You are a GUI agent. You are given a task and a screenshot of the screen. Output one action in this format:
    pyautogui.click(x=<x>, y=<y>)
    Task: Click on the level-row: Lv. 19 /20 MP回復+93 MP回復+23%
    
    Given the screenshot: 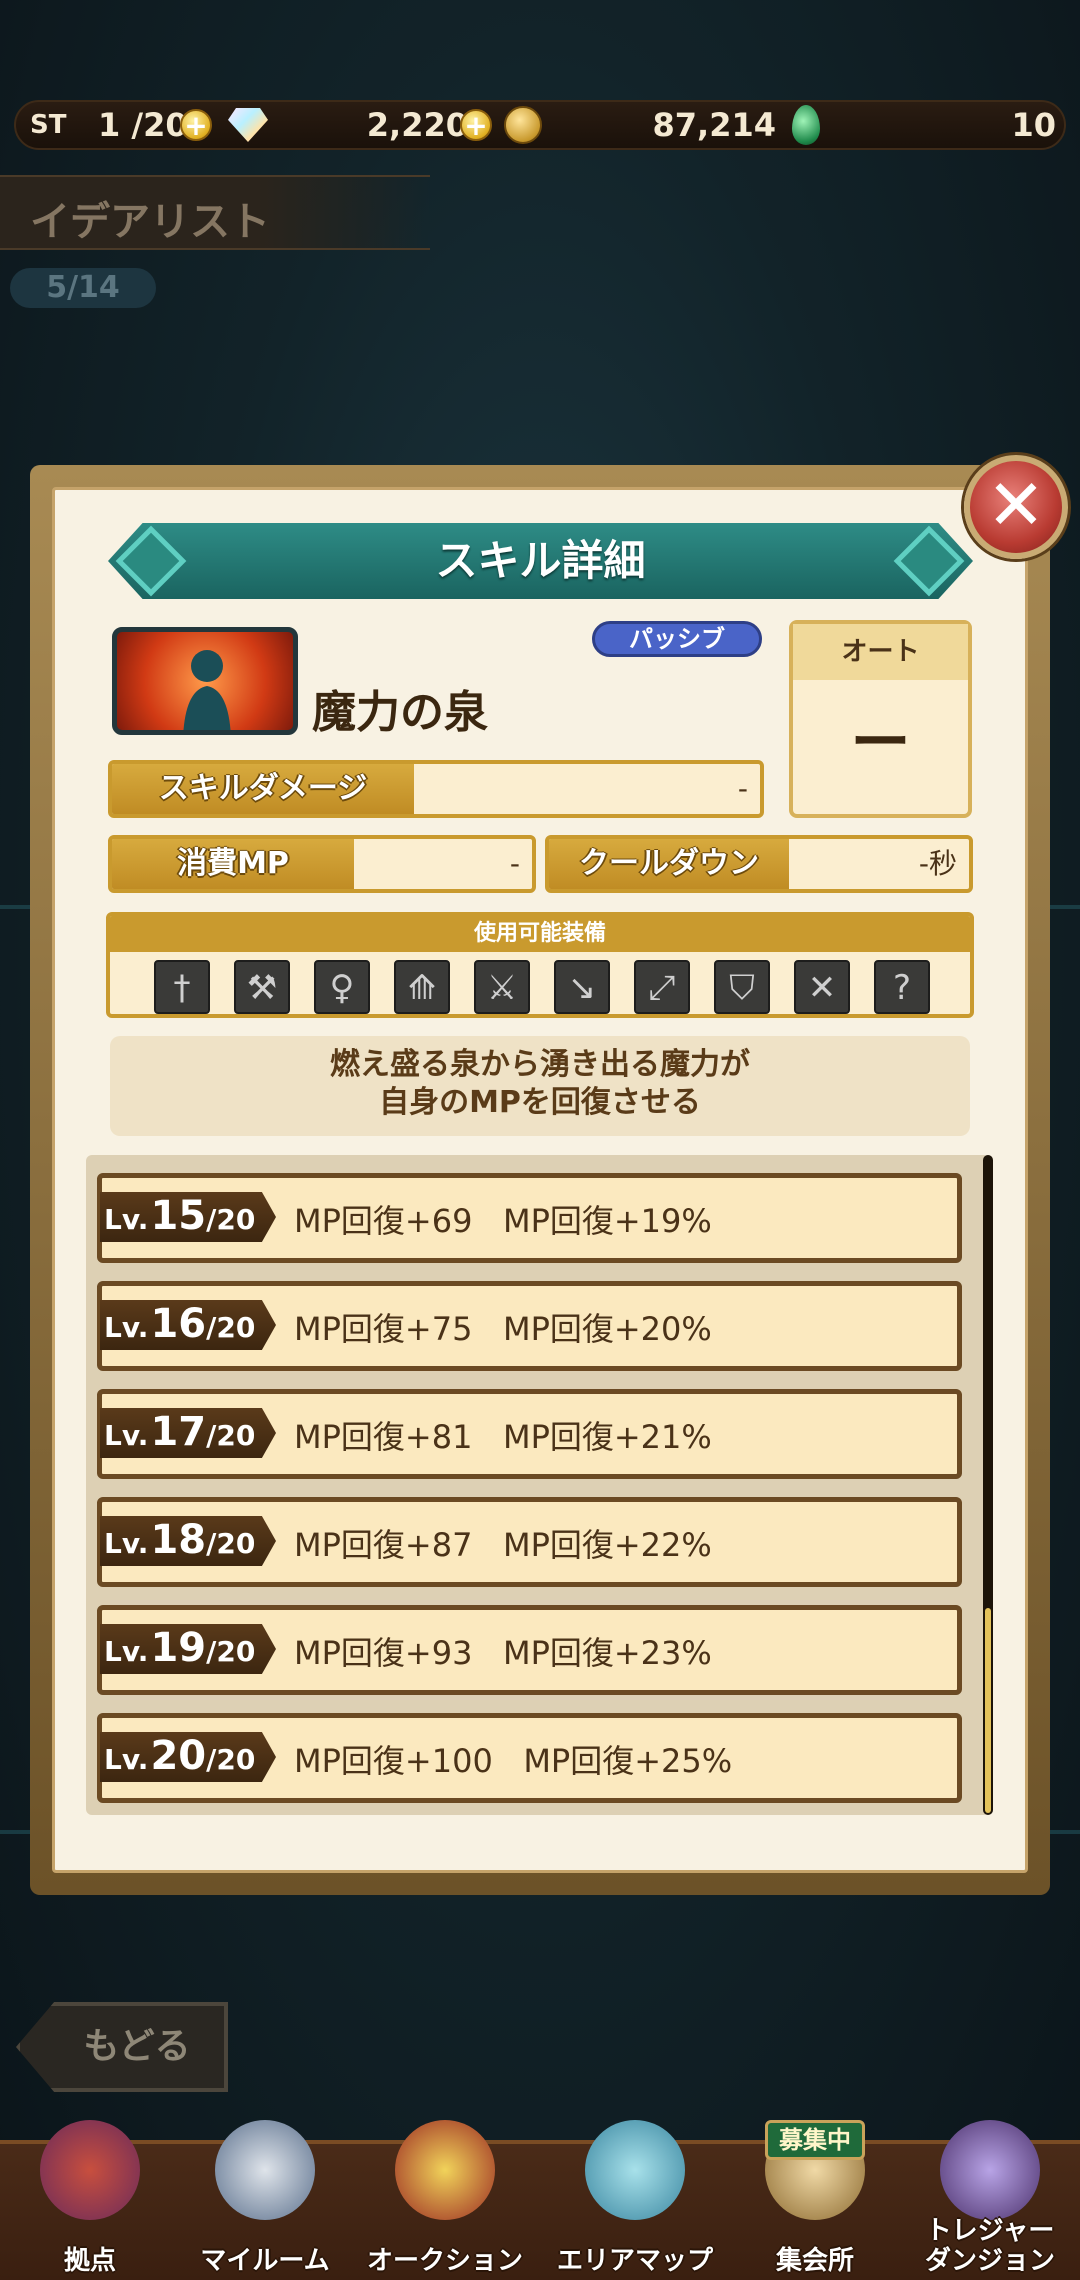 What is the action you would take?
    pyautogui.click(x=529, y=1650)
    